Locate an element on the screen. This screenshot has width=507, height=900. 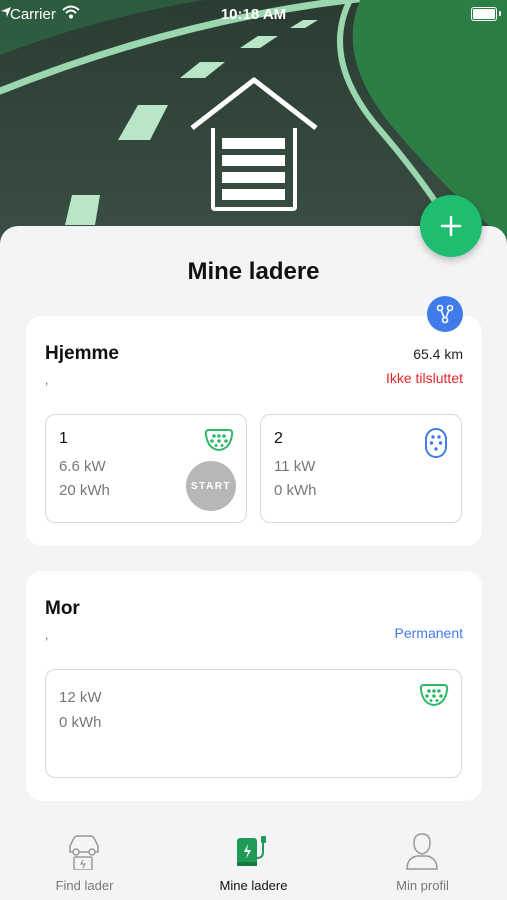
type1-plug-icon is located at coordinates (436, 443).